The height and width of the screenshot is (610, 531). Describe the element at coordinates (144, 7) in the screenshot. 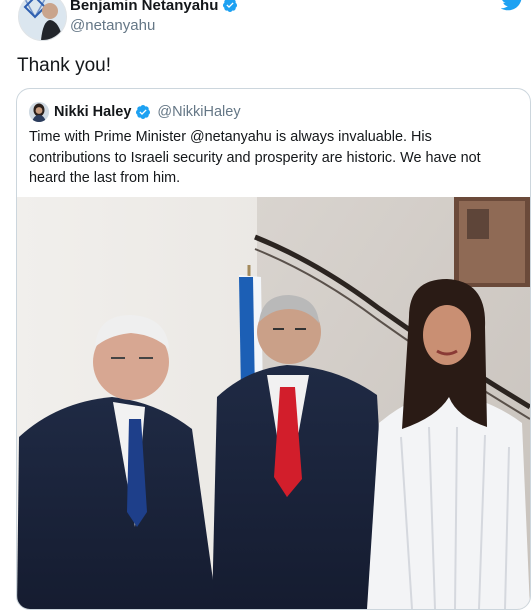

I see `author-name-text: Benjamin Netanyahu` at that location.